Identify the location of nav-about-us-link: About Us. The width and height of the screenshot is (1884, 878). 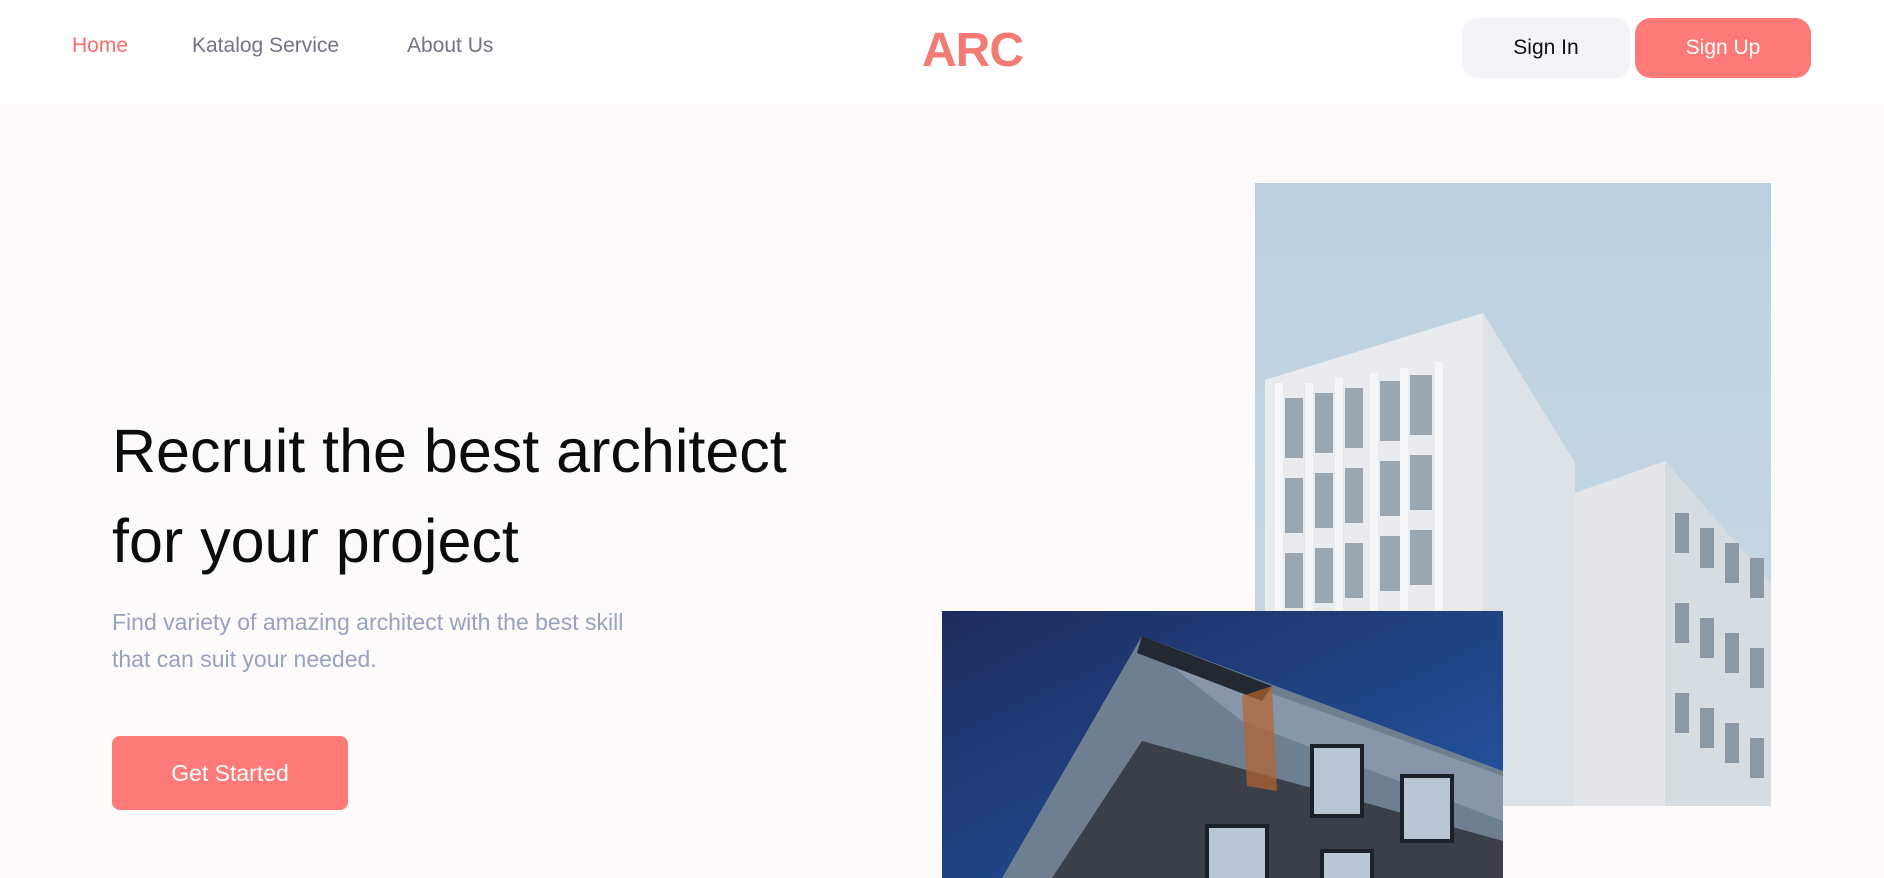
(450, 46).